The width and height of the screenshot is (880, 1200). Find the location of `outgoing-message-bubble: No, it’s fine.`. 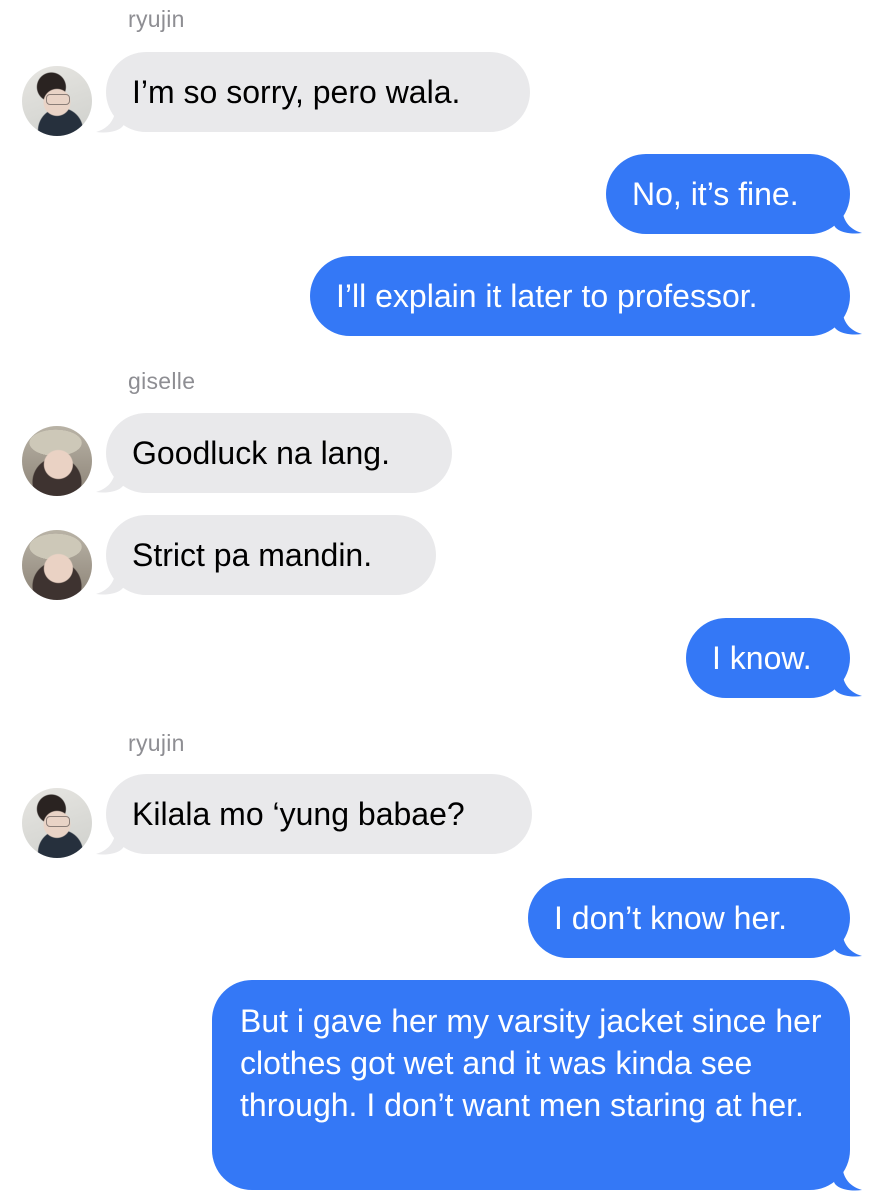

outgoing-message-bubble: No, it’s fine. is located at coordinates (728, 194).